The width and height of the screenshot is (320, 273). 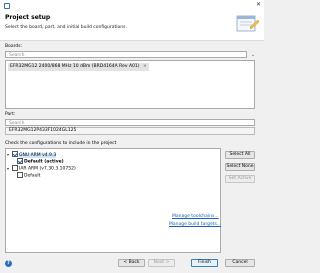 What do you see at coordinates (240, 155) in the screenshot?
I see `select-all-button: Select All` at bounding box center [240, 155].